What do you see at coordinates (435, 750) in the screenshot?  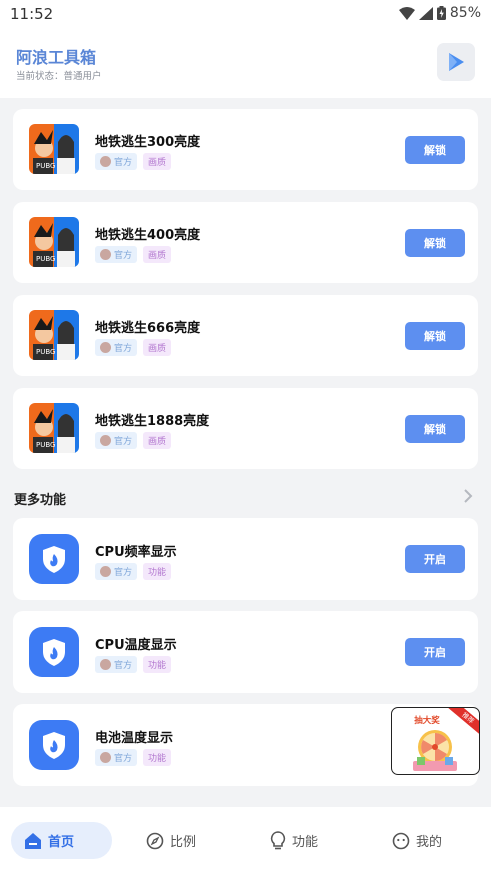 I see `prize-wheel-icon` at bounding box center [435, 750].